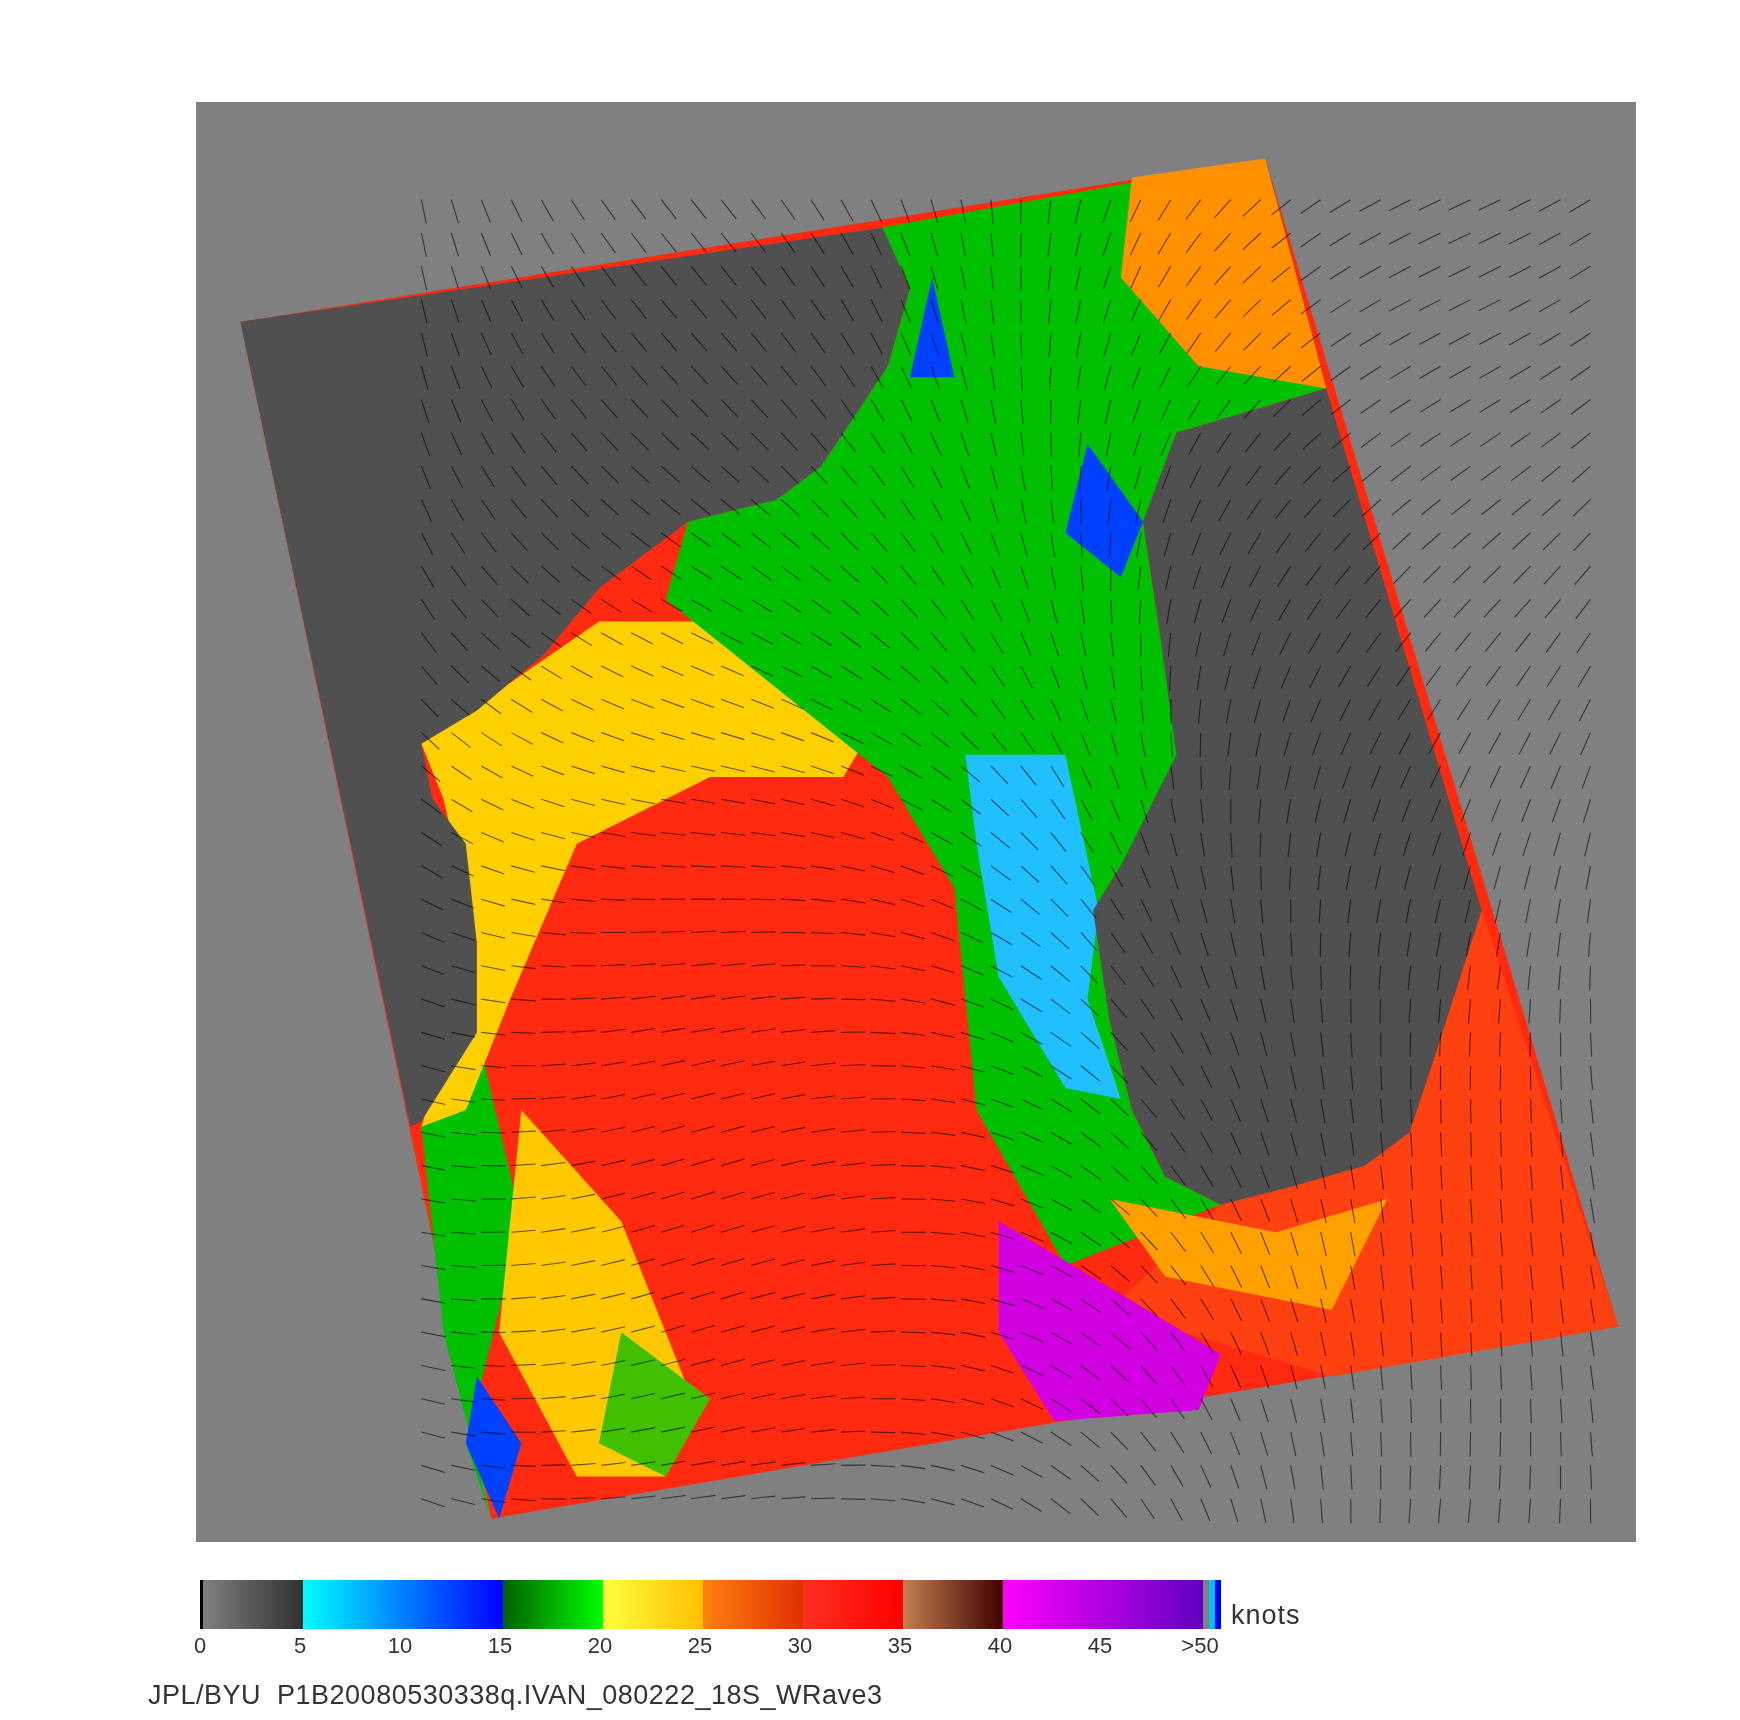 Image resolution: width=1740 pixels, height=1720 pixels. I want to click on tick-label: 25, so click(700, 1645).